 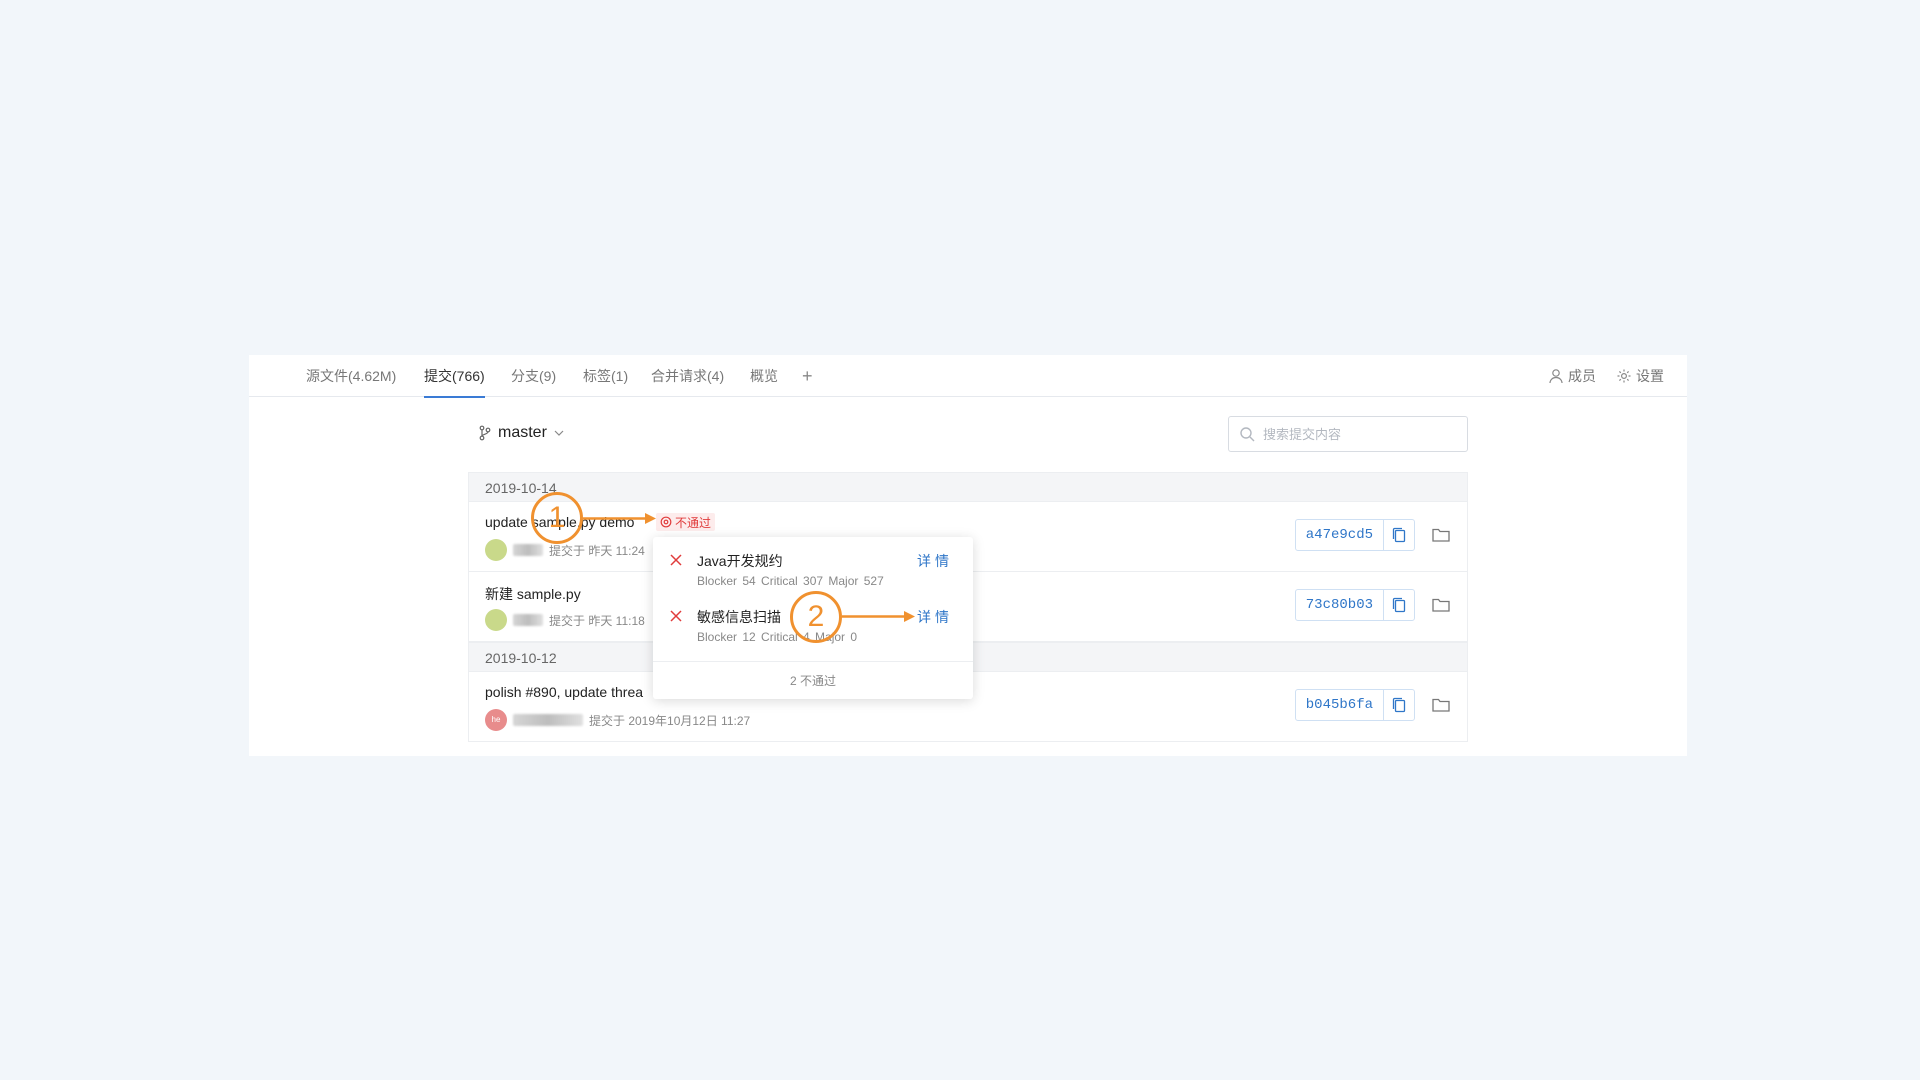 What do you see at coordinates (1340, 605) in the screenshot?
I see `commit-hash: 73c80b03` at bounding box center [1340, 605].